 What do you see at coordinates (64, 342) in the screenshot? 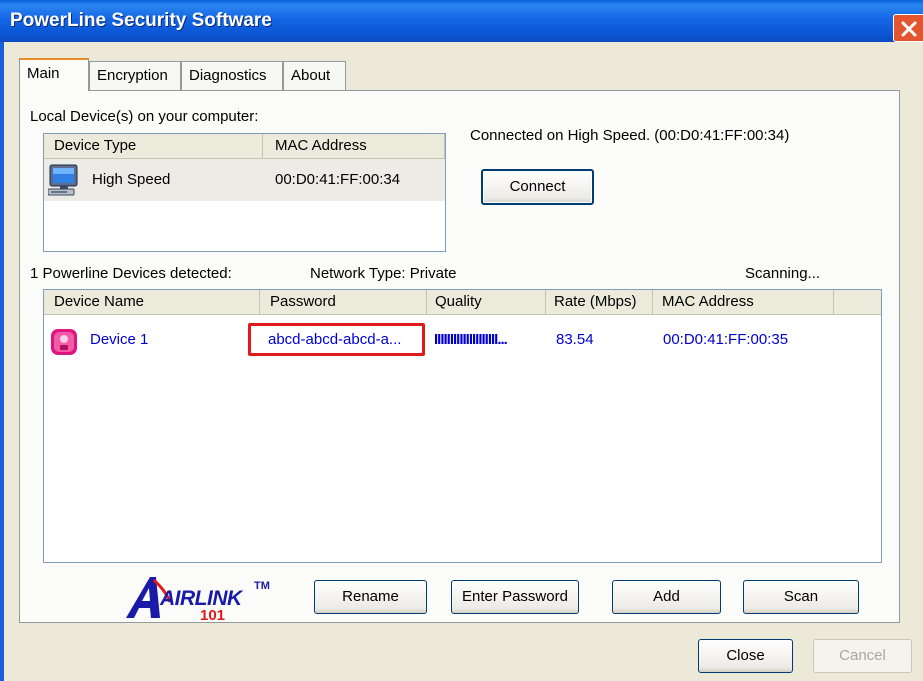
I see `powerline-adapter-icon` at bounding box center [64, 342].